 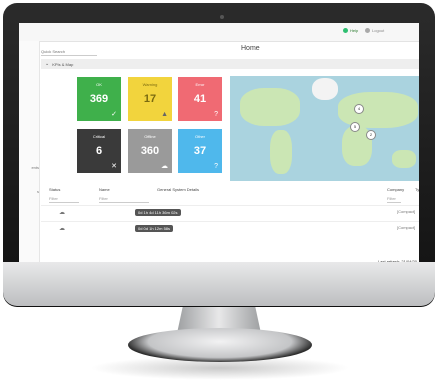 I want to click on south-america-shape, so click(x=281, y=152).